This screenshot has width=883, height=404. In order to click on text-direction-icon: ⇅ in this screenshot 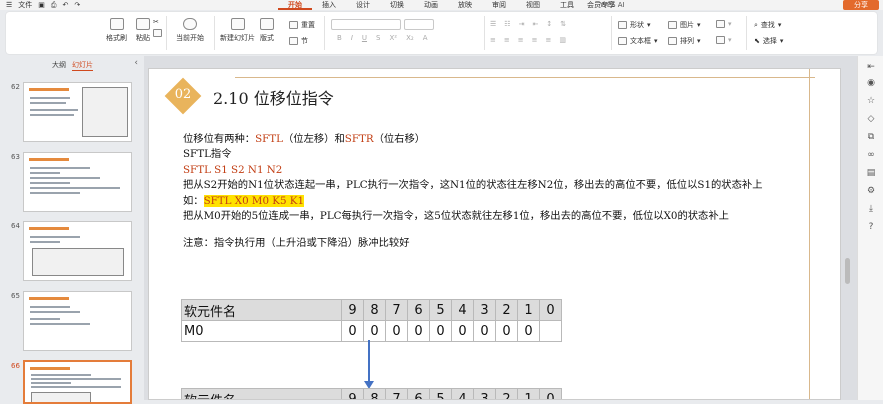, I will do `click(563, 24)`.